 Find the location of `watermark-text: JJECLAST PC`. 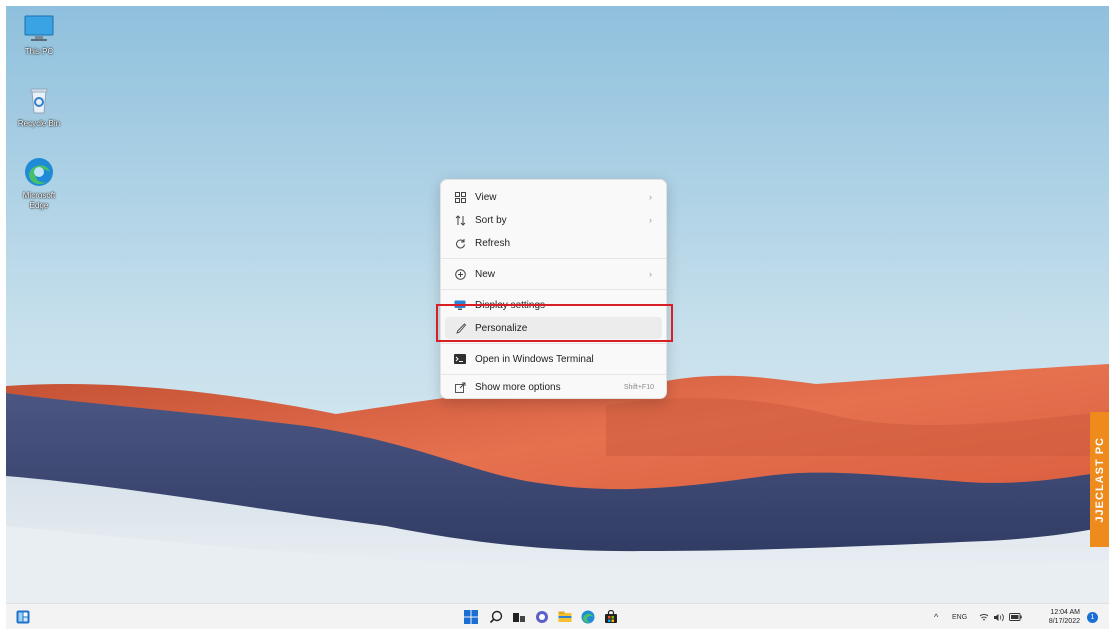

watermark-text: JJECLAST PC is located at coordinates (1099, 479).